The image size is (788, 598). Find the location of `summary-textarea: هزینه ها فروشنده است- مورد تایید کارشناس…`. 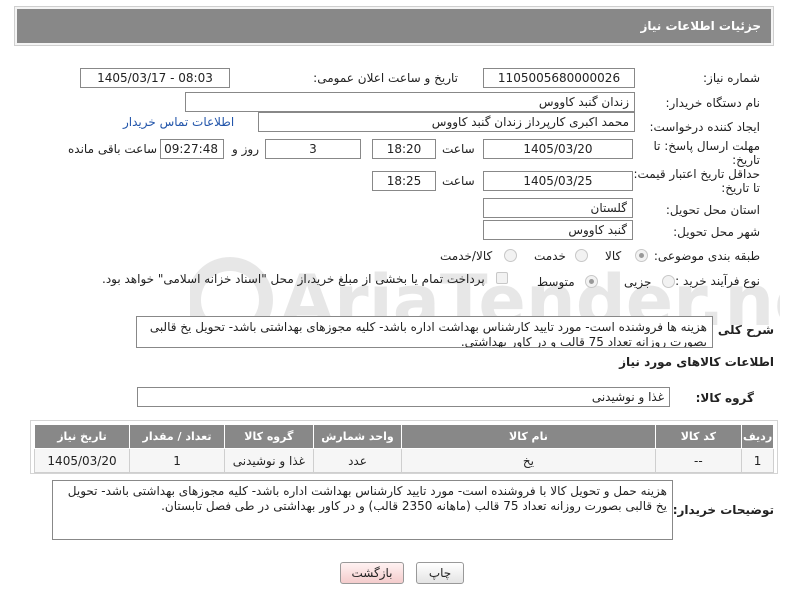

summary-textarea: هزینه ها فروشنده است- مورد تایید کارشناس… is located at coordinates (424, 332).